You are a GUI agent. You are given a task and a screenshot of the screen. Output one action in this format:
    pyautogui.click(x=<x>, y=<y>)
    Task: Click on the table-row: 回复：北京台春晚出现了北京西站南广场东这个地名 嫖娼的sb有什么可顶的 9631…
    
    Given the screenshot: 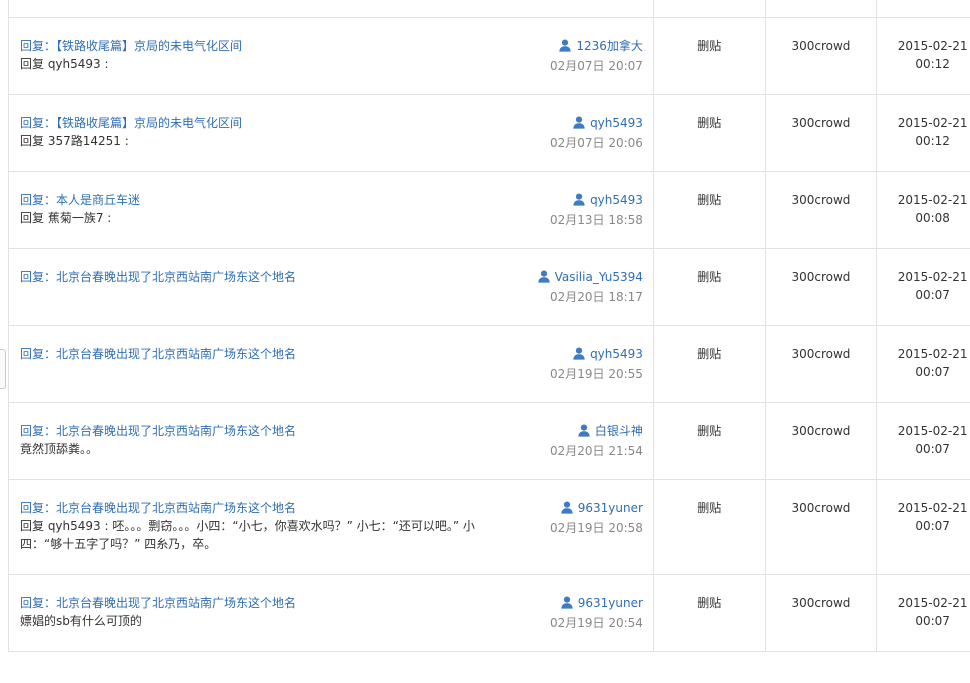 What is the action you would take?
    pyautogui.click(x=489, y=613)
    